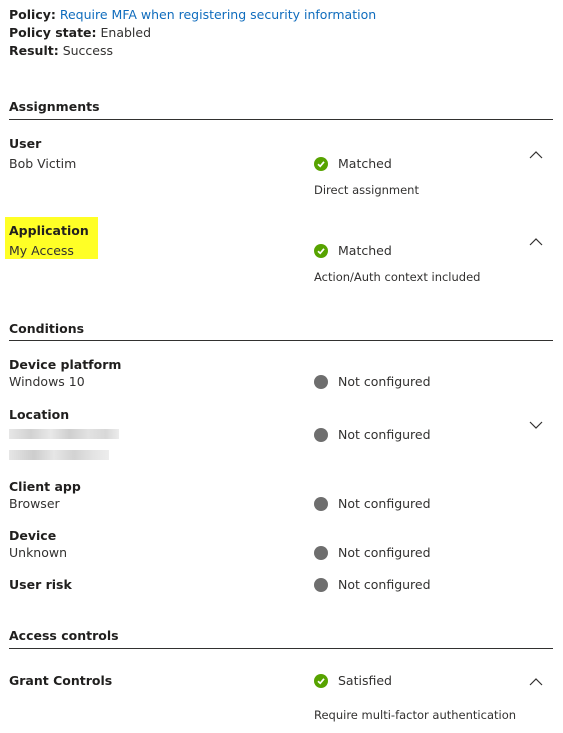 This screenshot has width=563, height=733. I want to click on chevron-down-icon, so click(536, 423).